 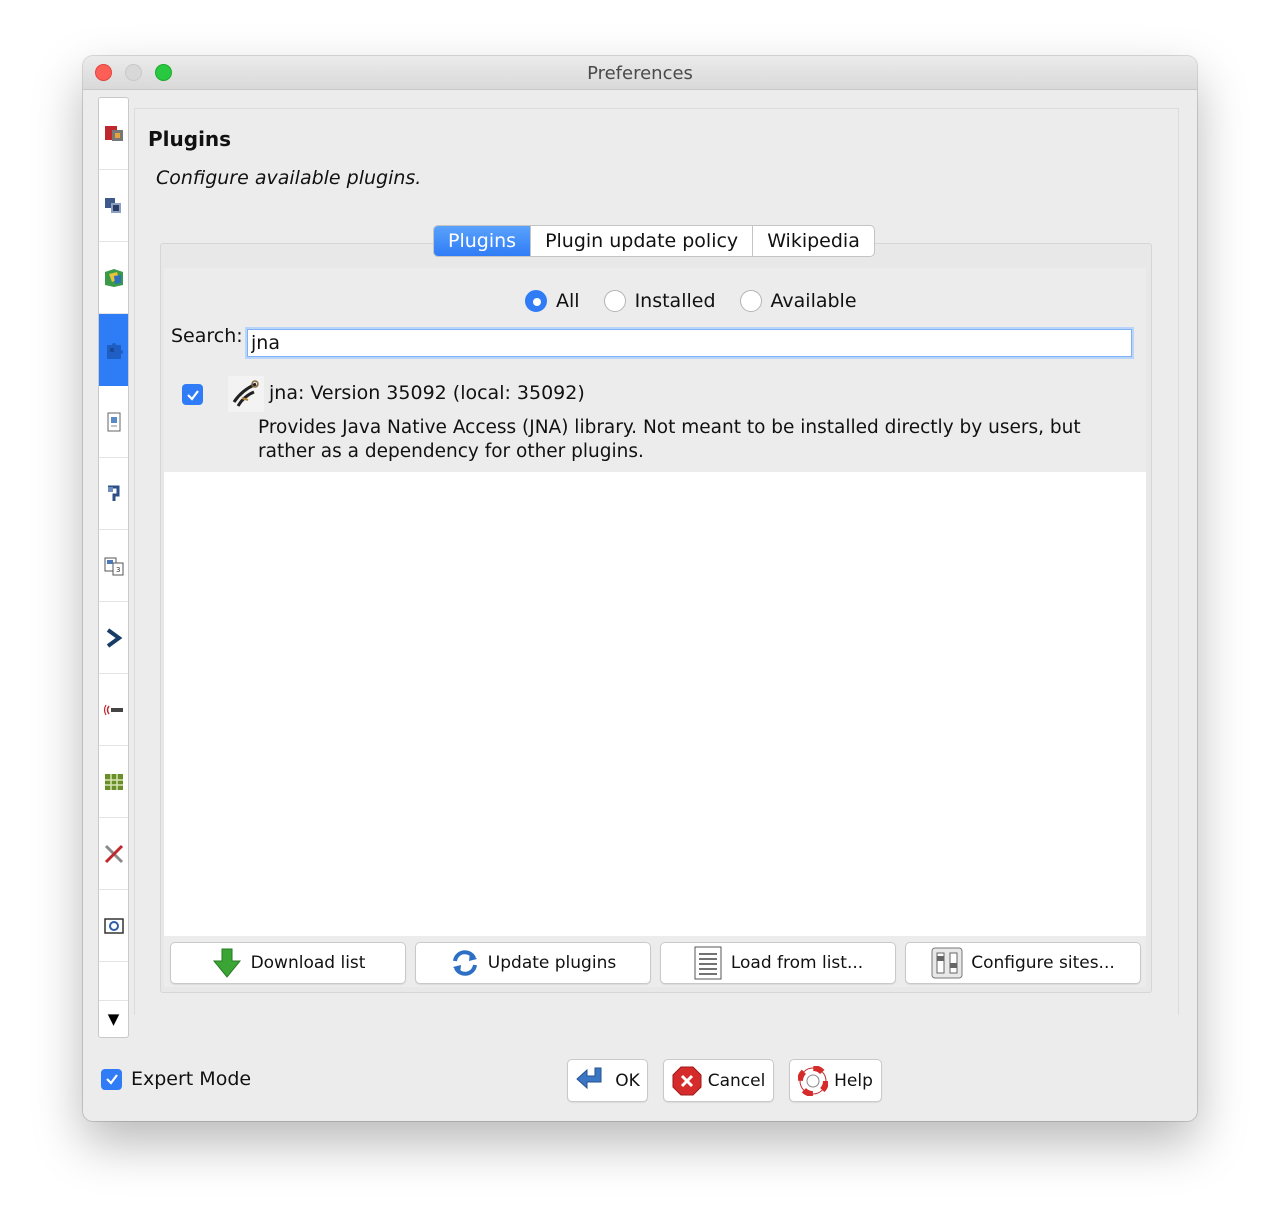 What do you see at coordinates (689, 343) in the screenshot?
I see `search-input` at bounding box center [689, 343].